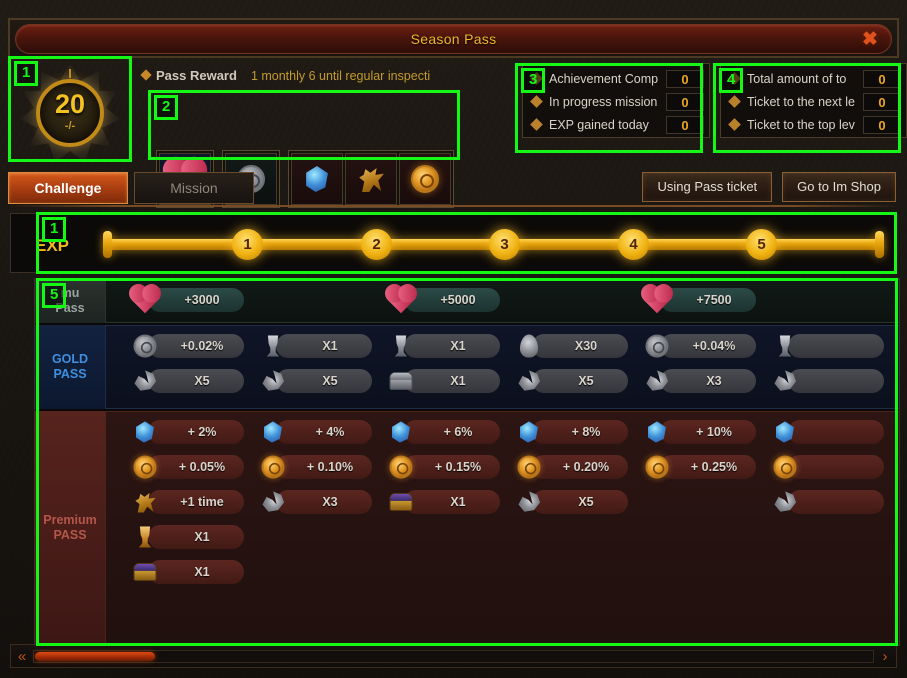  What do you see at coordinates (657, 381) in the screenshot?
I see `silver-blade-icon` at bounding box center [657, 381].